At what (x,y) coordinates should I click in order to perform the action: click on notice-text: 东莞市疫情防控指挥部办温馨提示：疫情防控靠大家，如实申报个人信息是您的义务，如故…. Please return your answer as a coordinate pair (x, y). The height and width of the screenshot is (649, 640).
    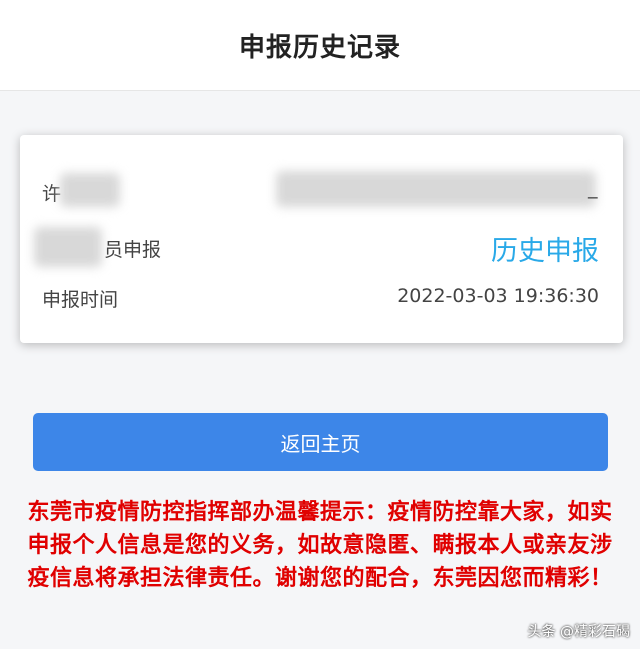
    Looking at the image, I should click on (320, 545).